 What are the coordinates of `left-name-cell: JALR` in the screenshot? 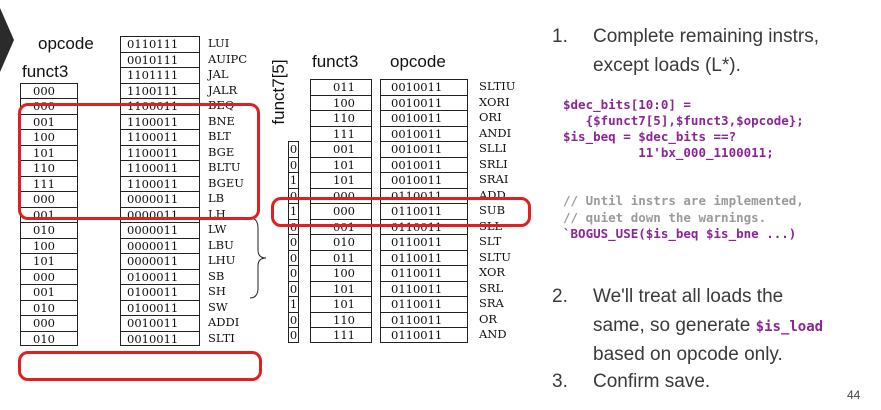 It's located at (223, 89).